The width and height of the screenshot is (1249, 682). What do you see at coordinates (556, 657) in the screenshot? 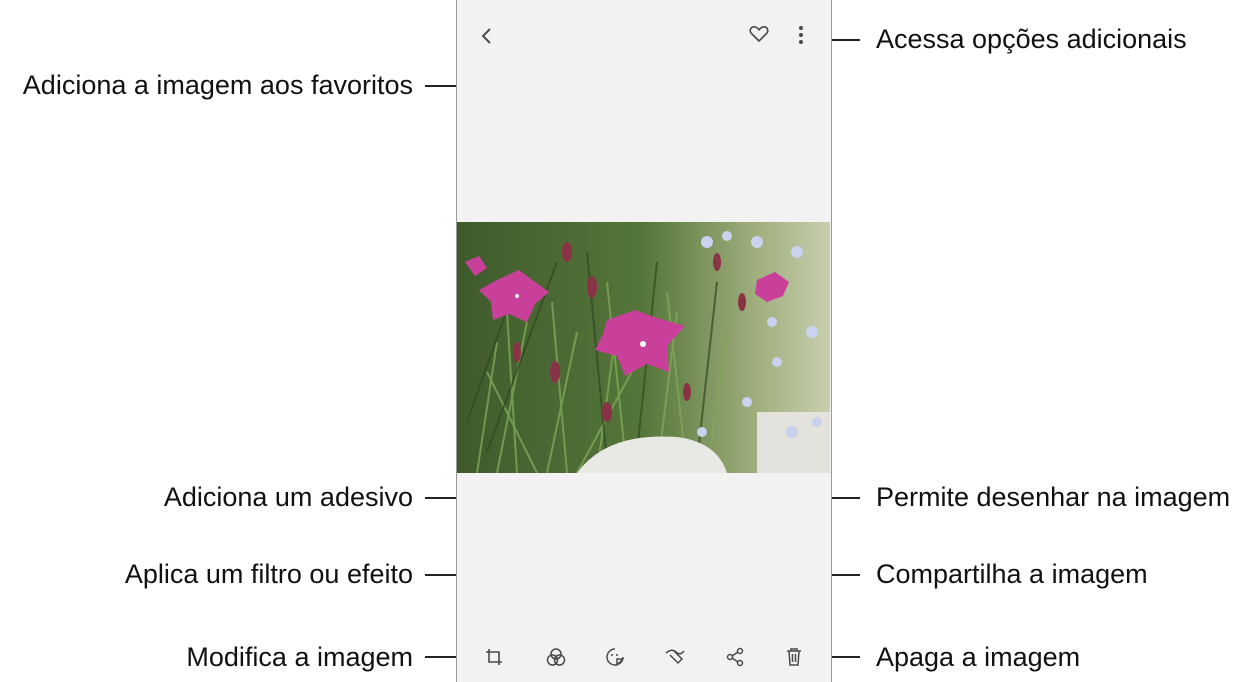
I see `filter-icon` at bounding box center [556, 657].